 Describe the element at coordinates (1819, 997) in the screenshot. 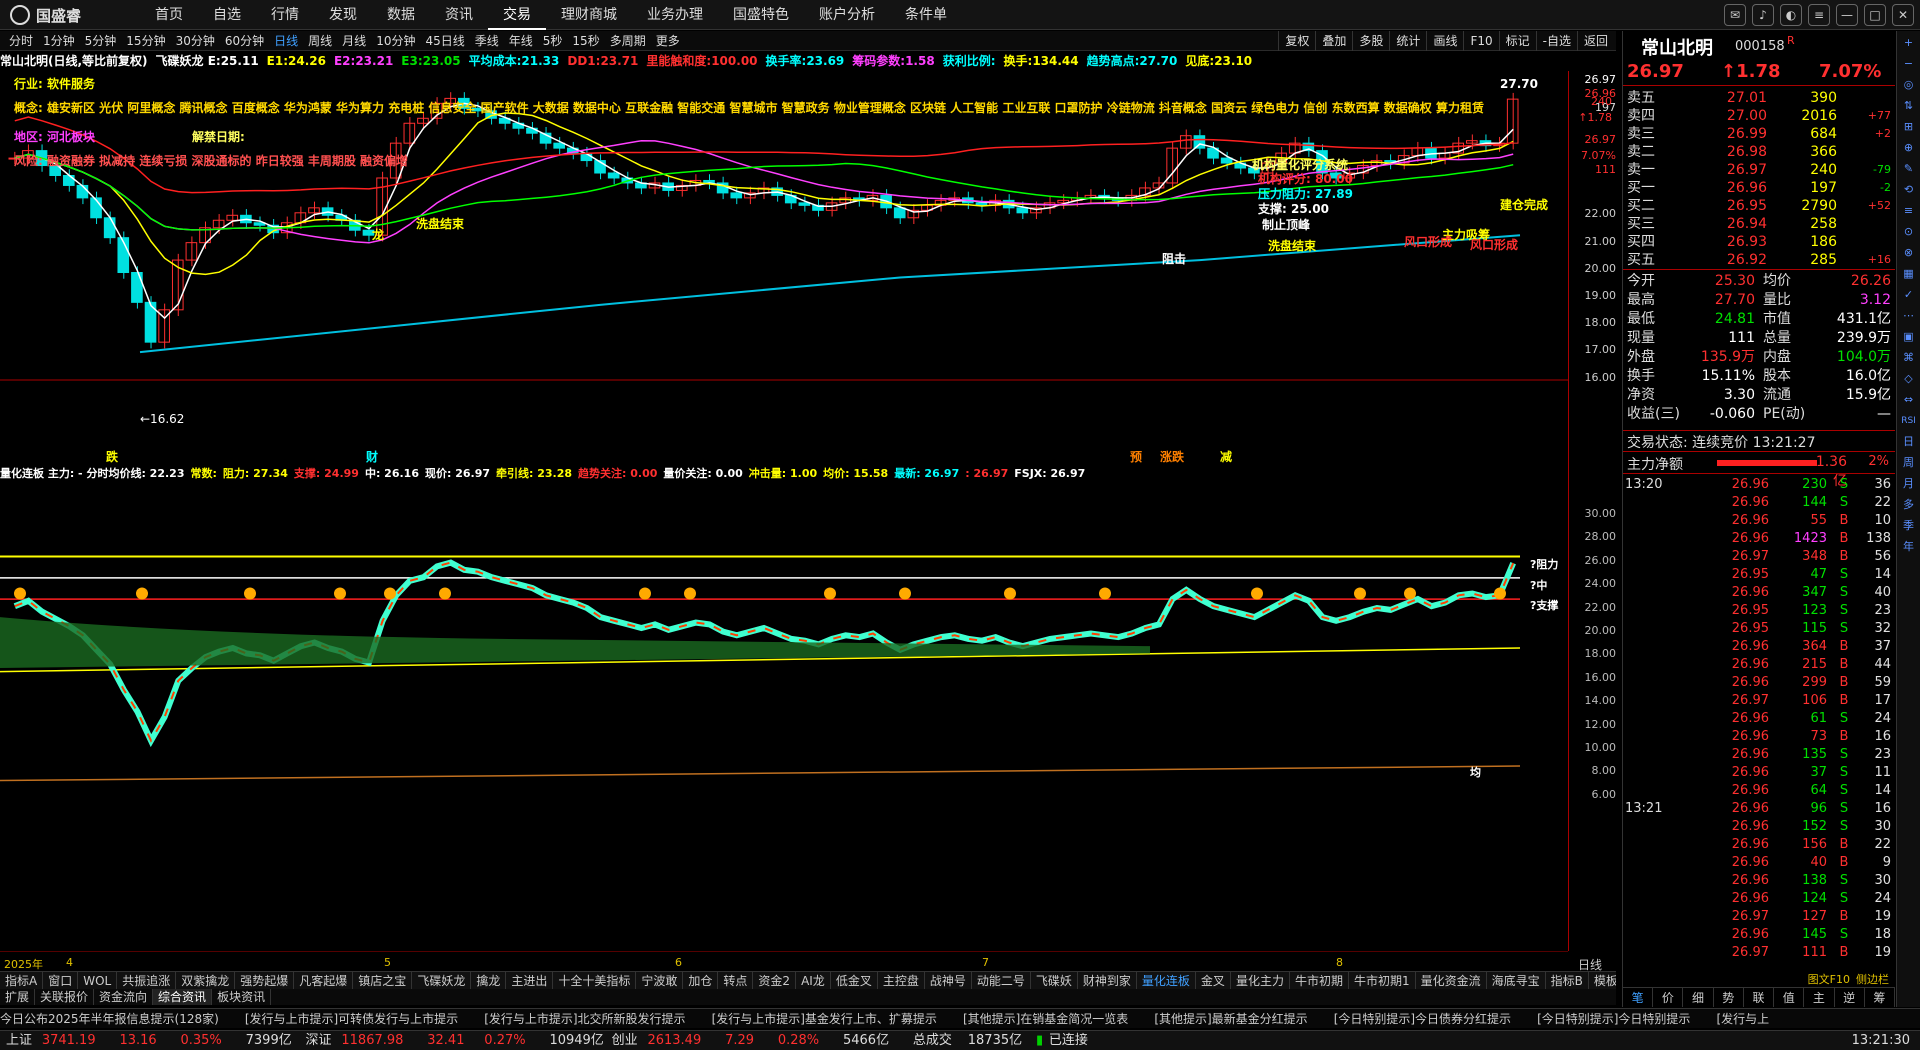

I see `panel-tab-6: 主` at that location.